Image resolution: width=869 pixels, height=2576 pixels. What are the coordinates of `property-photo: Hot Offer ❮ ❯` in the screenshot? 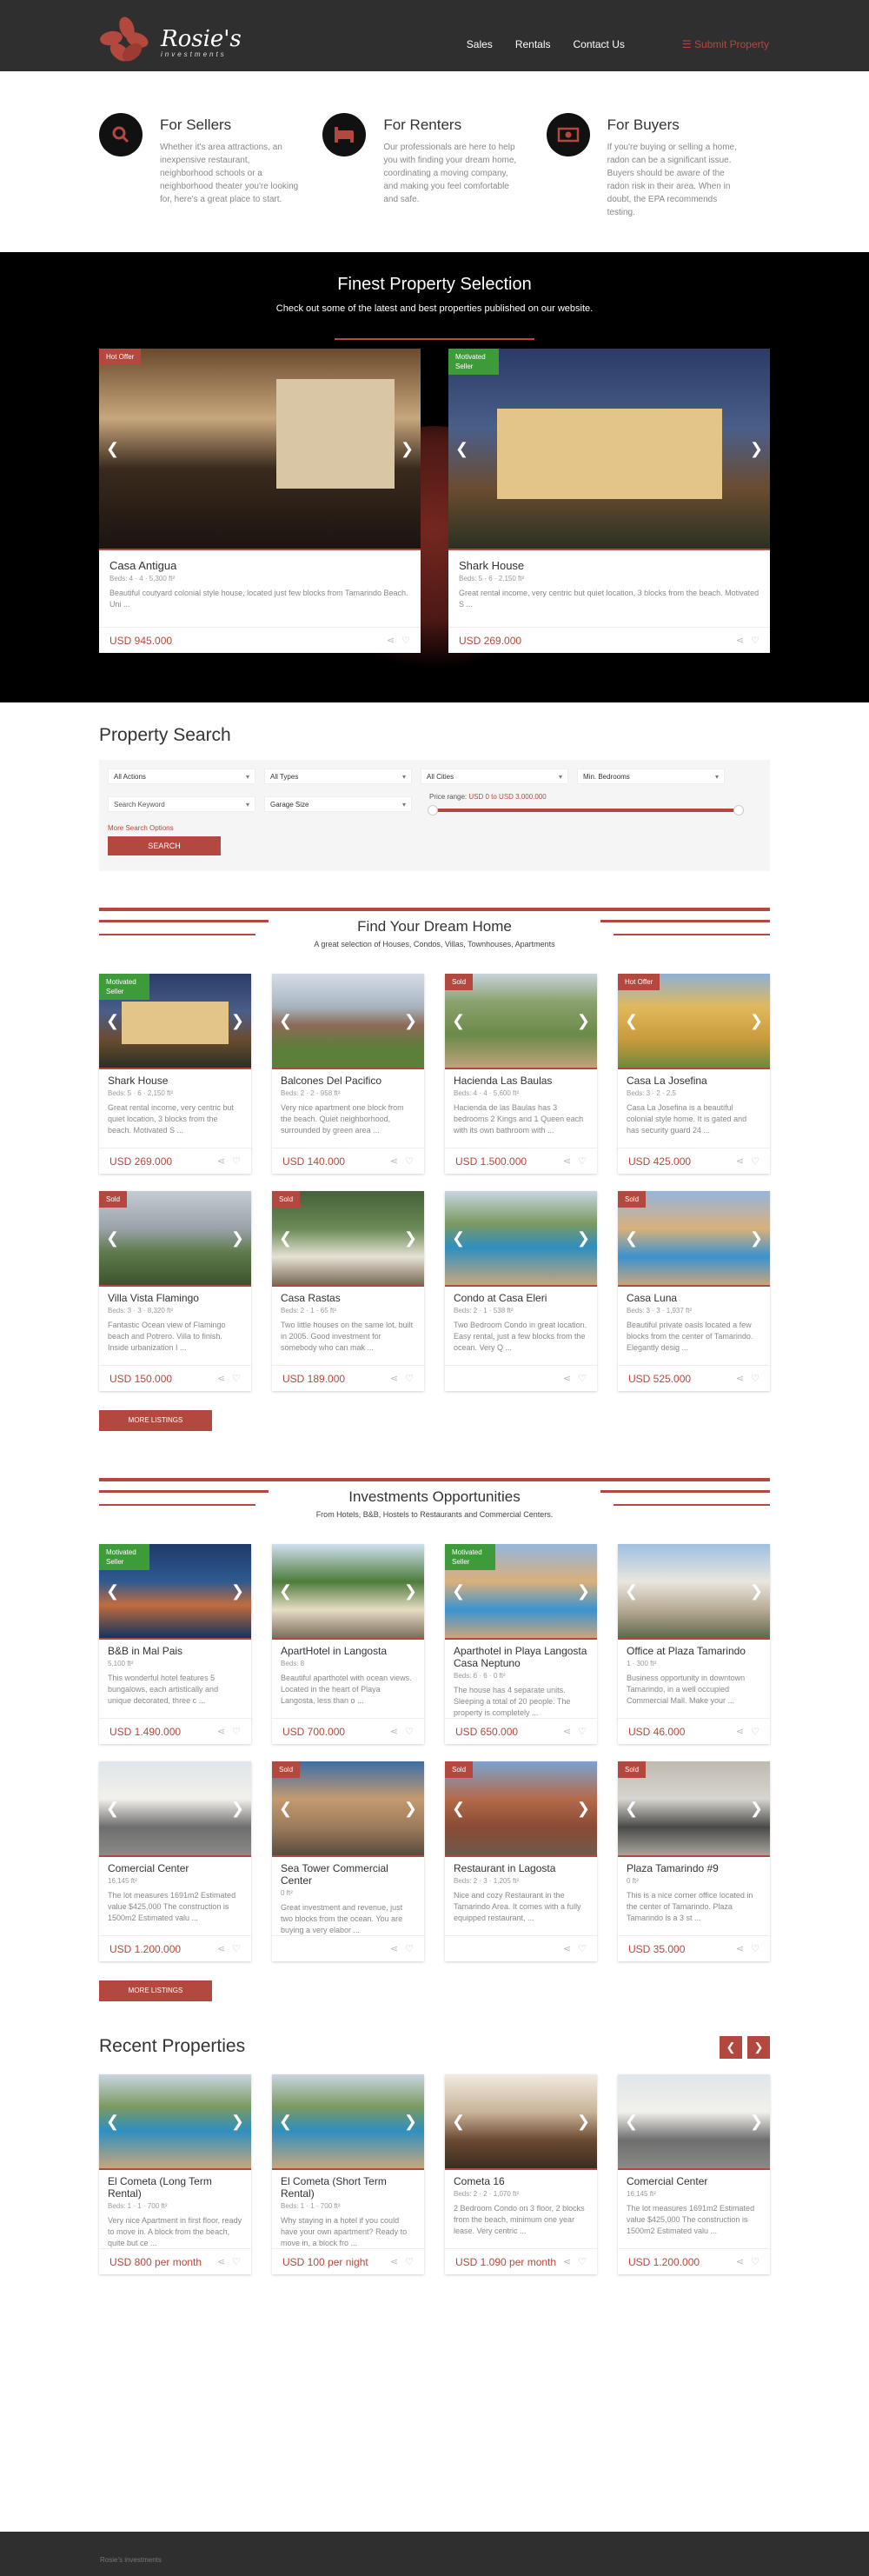 It's located at (694, 1021).